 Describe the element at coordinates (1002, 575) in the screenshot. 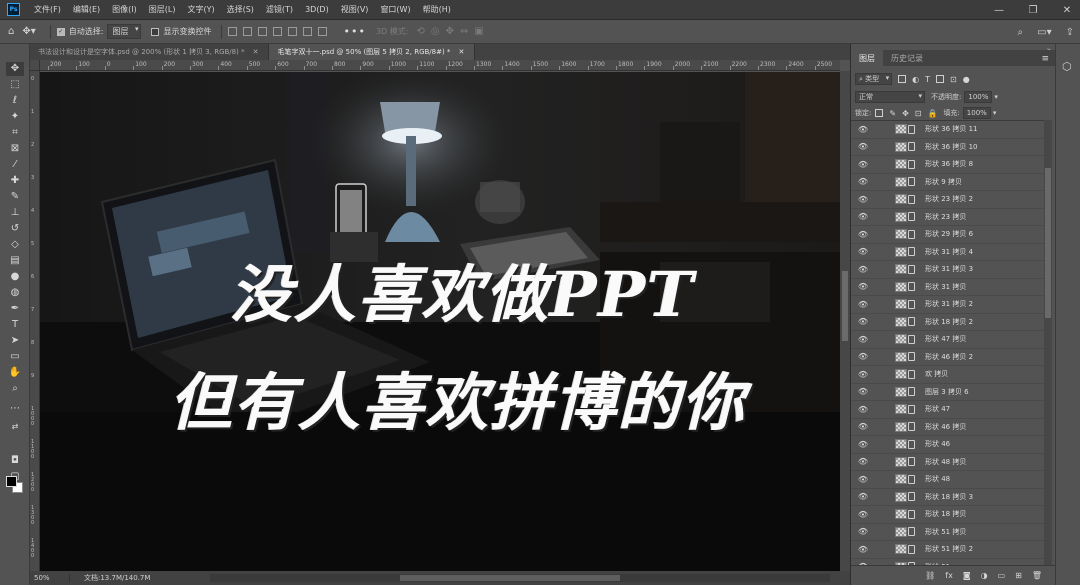

I see `new-group-icon: ▭` at that location.